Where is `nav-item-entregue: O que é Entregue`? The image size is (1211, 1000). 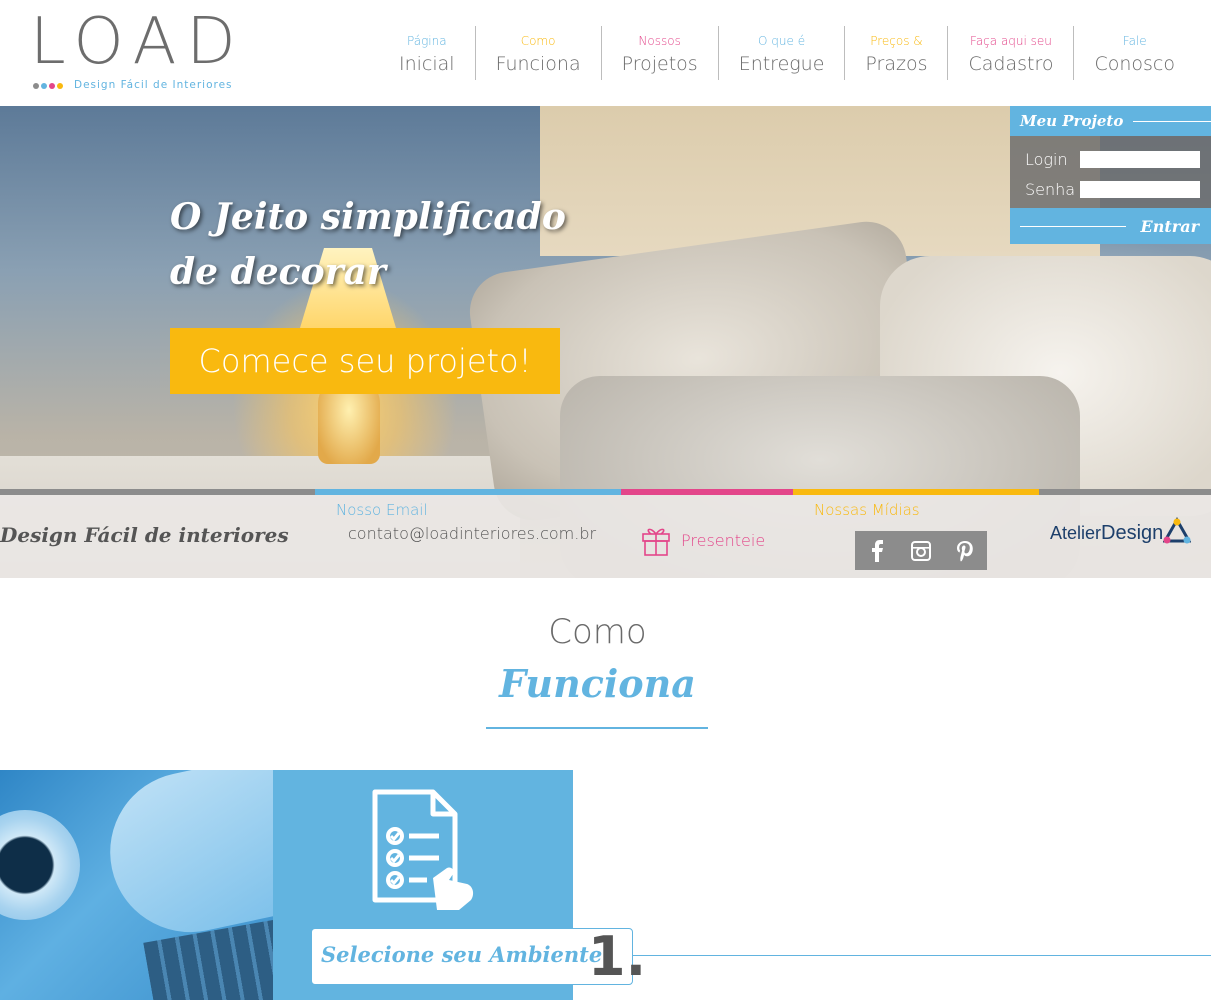
nav-item-entregue: O que é Entregue is located at coordinates (781, 53).